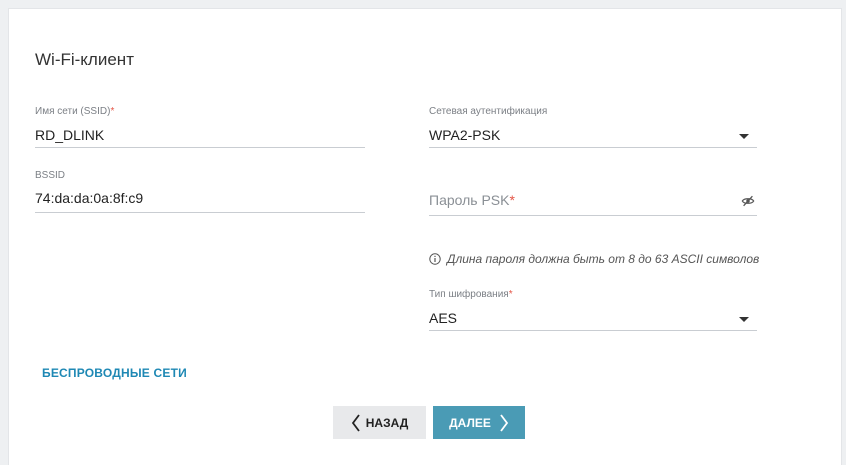  What do you see at coordinates (593, 128) in the screenshot?
I see `auth-select: Сетевая аутентификация WPA2-PSK` at bounding box center [593, 128].